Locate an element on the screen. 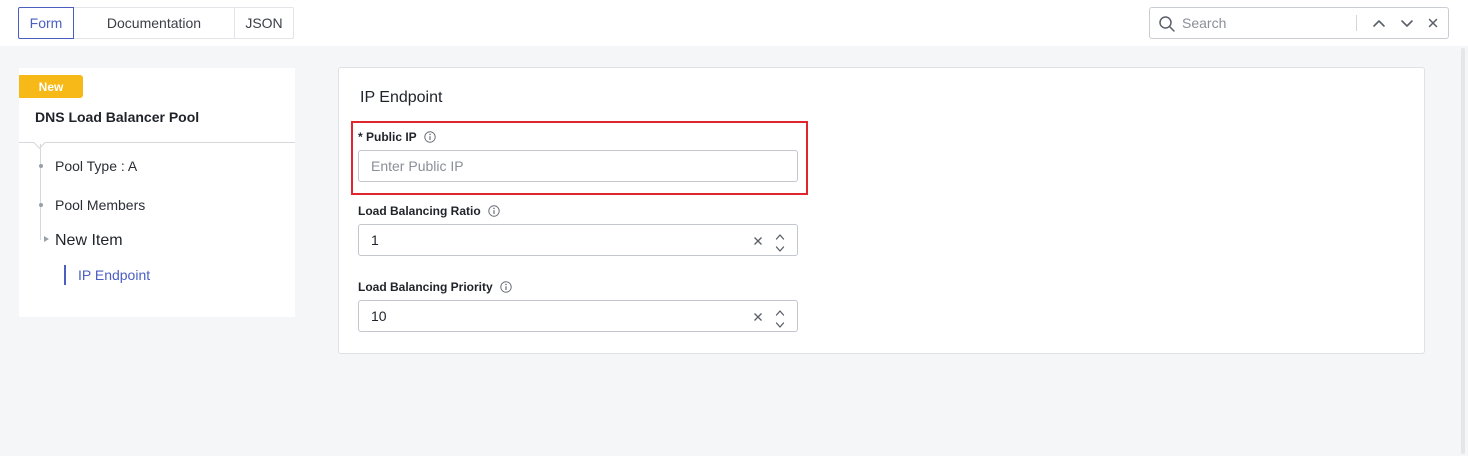 The width and height of the screenshot is (1468, 456). sidebar-title: DNS Load Balancer Pool is located at coordinates (117, 117).